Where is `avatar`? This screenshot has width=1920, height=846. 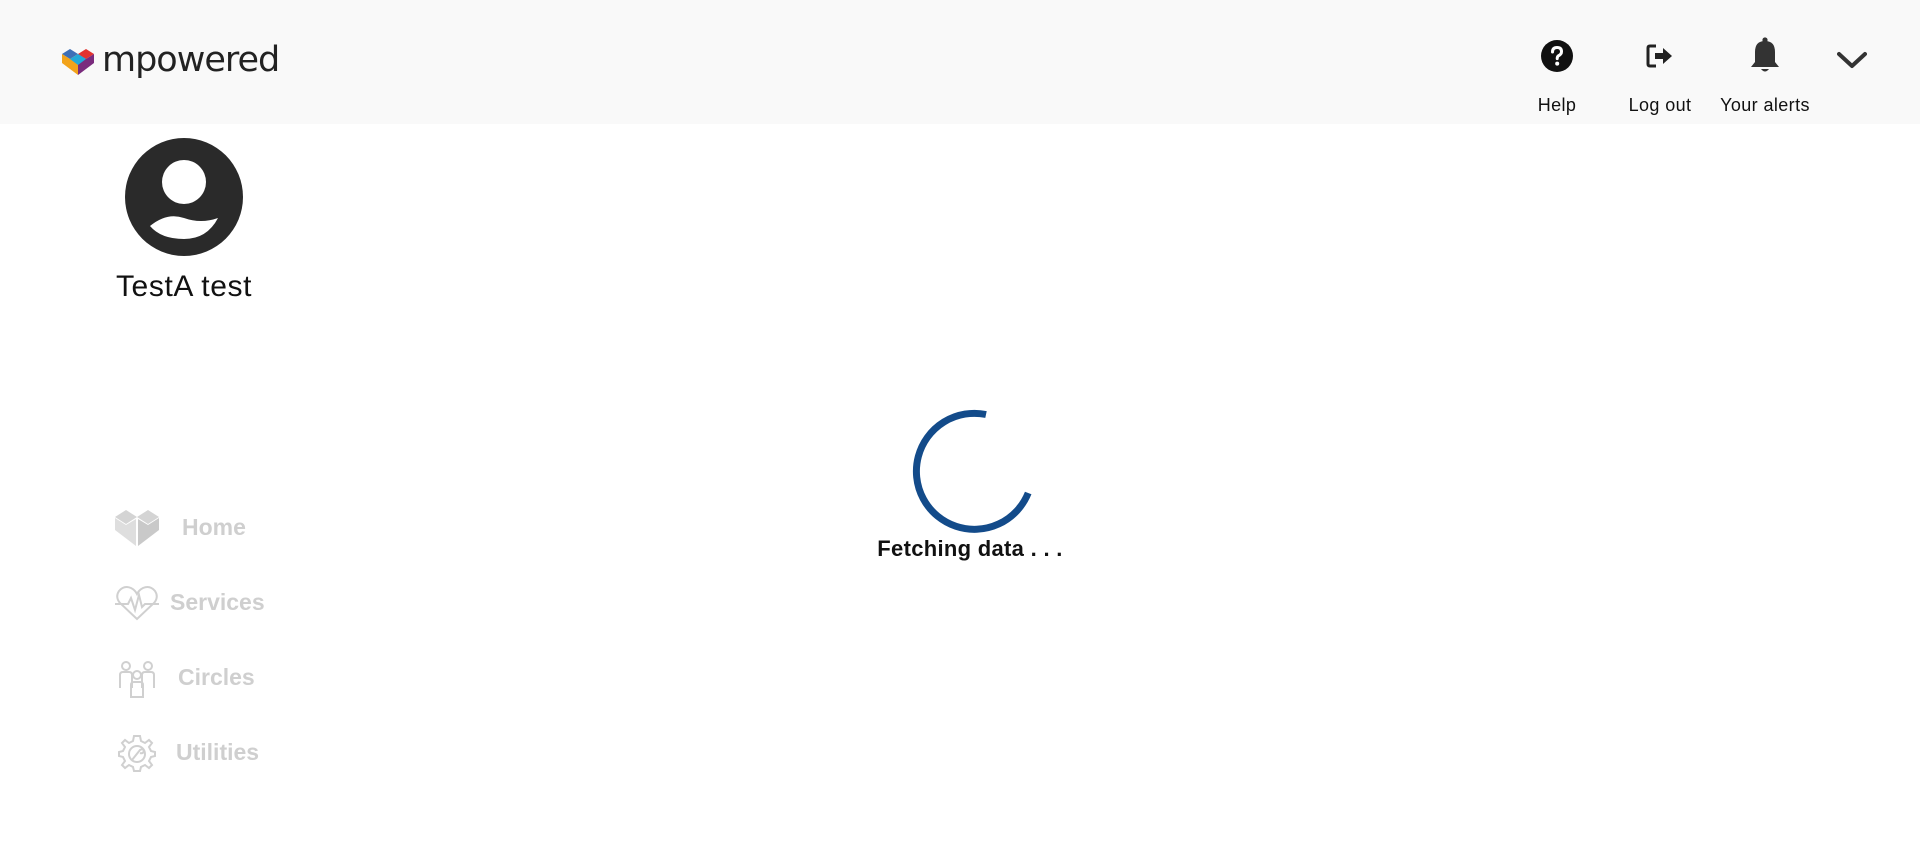
avatar is located at coordinates (184, 197).